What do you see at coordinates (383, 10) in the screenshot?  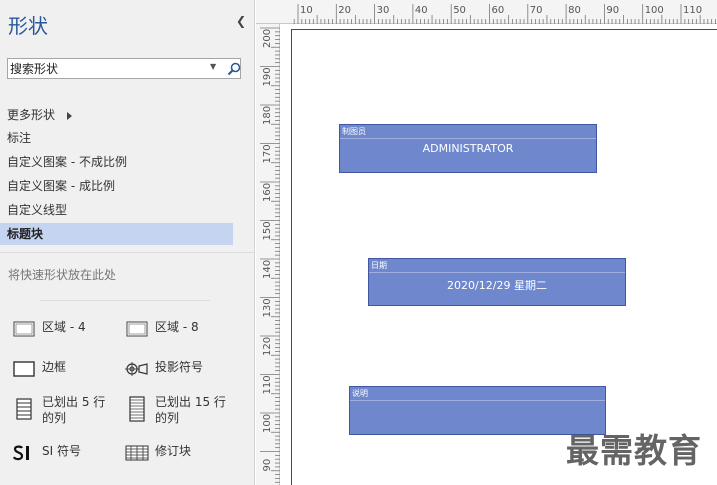 I see `ruler-label: 30` at bounding box center [383, 10].